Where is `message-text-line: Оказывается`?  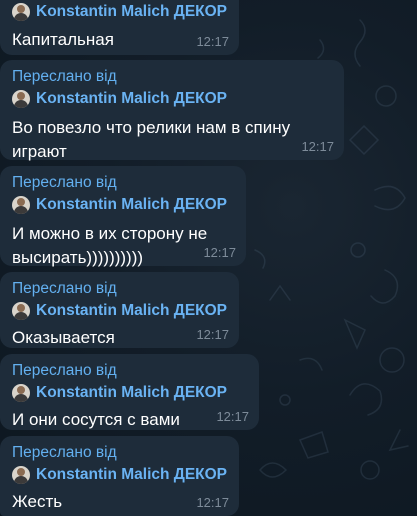
message-text-line: Оказывается is located at coordinates (63, 337).